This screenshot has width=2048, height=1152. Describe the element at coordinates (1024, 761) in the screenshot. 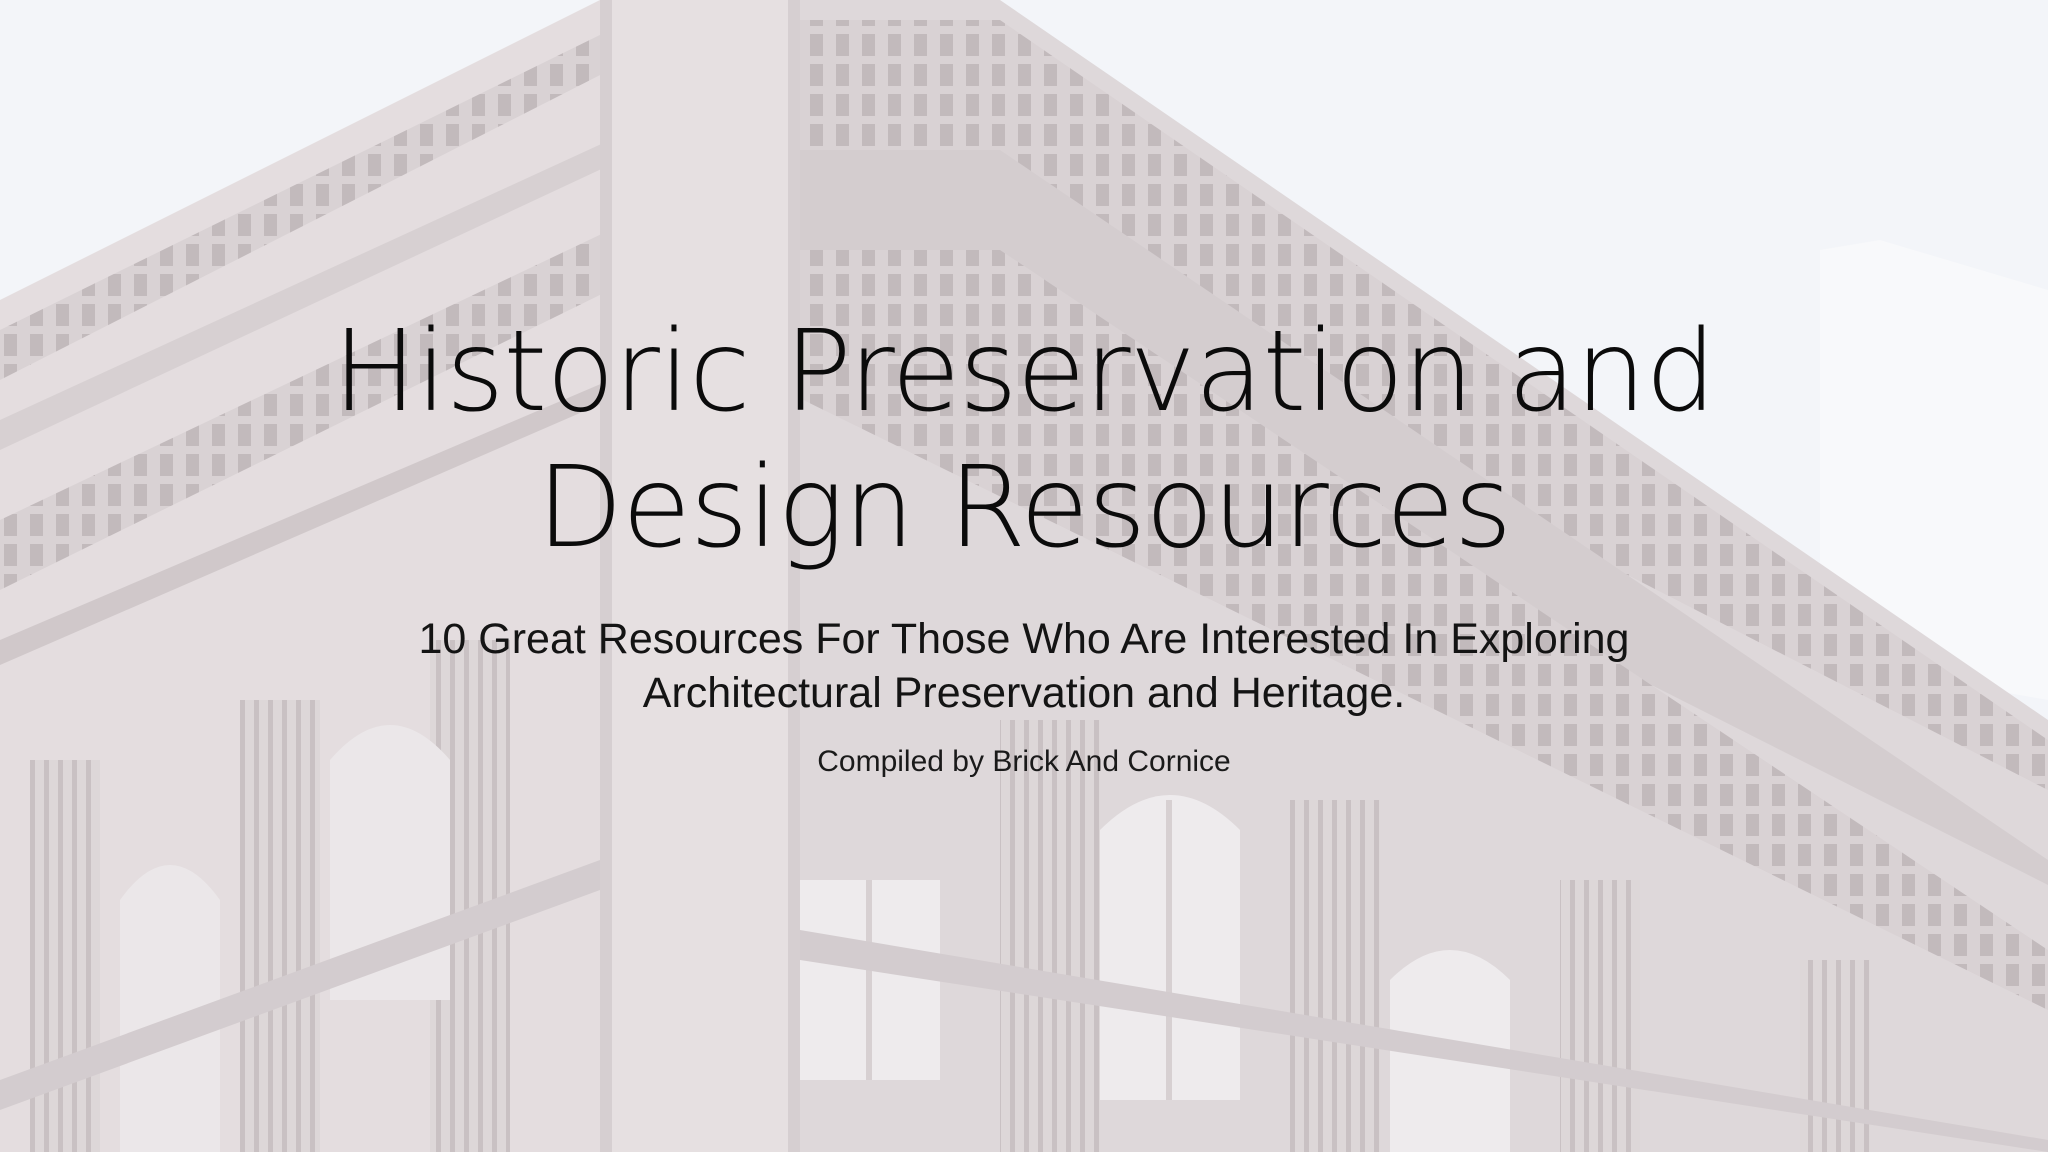

I see `author-credit: Compiled by Brick And Cornice` at that location.